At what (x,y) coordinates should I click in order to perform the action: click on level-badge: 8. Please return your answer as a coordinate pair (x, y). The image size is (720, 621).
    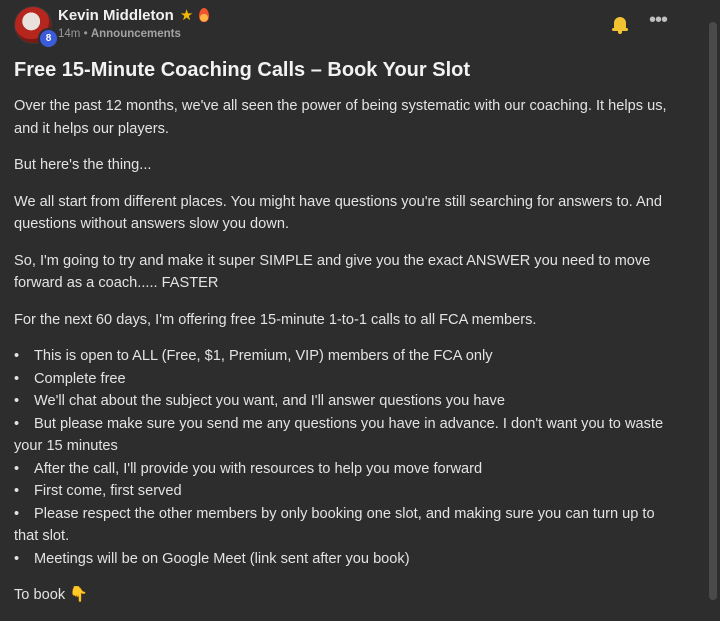
    Looking at the image, I should click on (48, 38).